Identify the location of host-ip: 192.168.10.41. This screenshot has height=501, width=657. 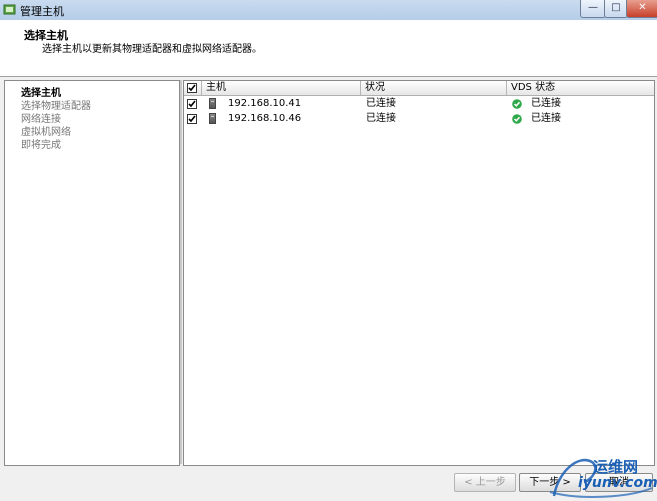
(265, 103).